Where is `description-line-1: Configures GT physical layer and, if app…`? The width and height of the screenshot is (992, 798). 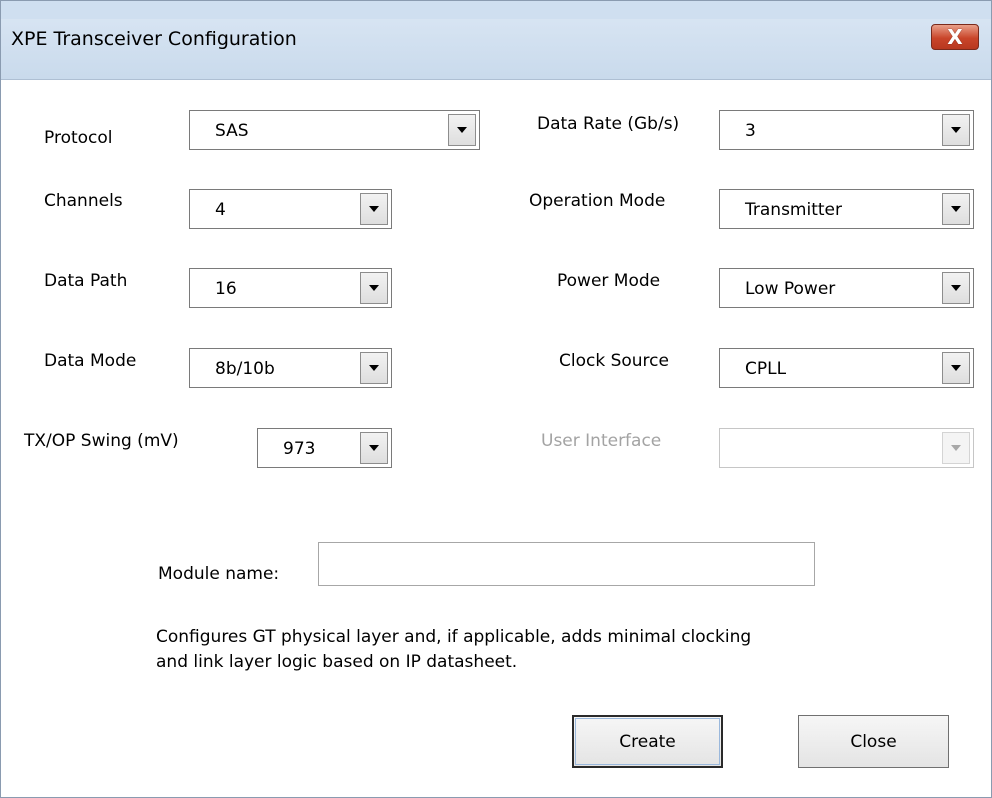 description-line-1: Configures GT physical layer and, if app… is located at coordinates (454, 637).